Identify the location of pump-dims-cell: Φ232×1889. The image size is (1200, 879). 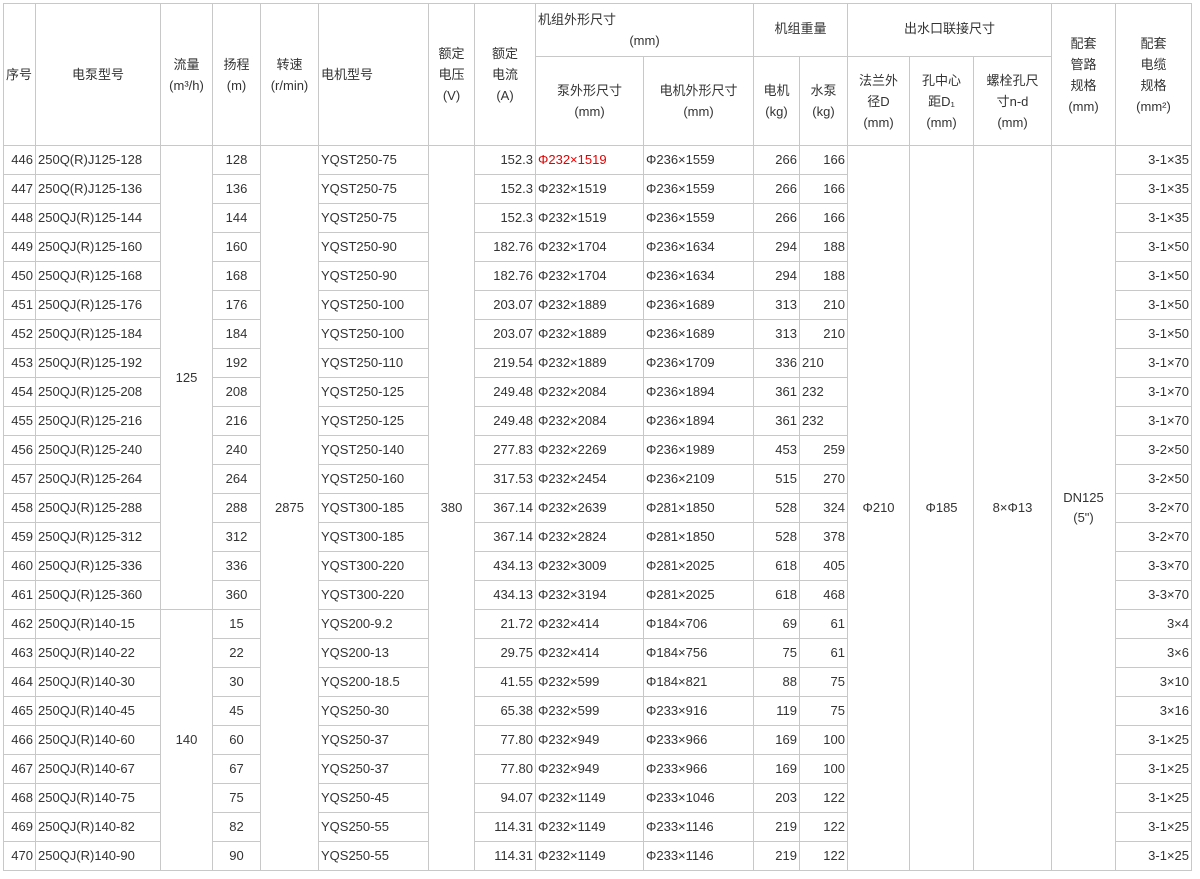
(589, 363).